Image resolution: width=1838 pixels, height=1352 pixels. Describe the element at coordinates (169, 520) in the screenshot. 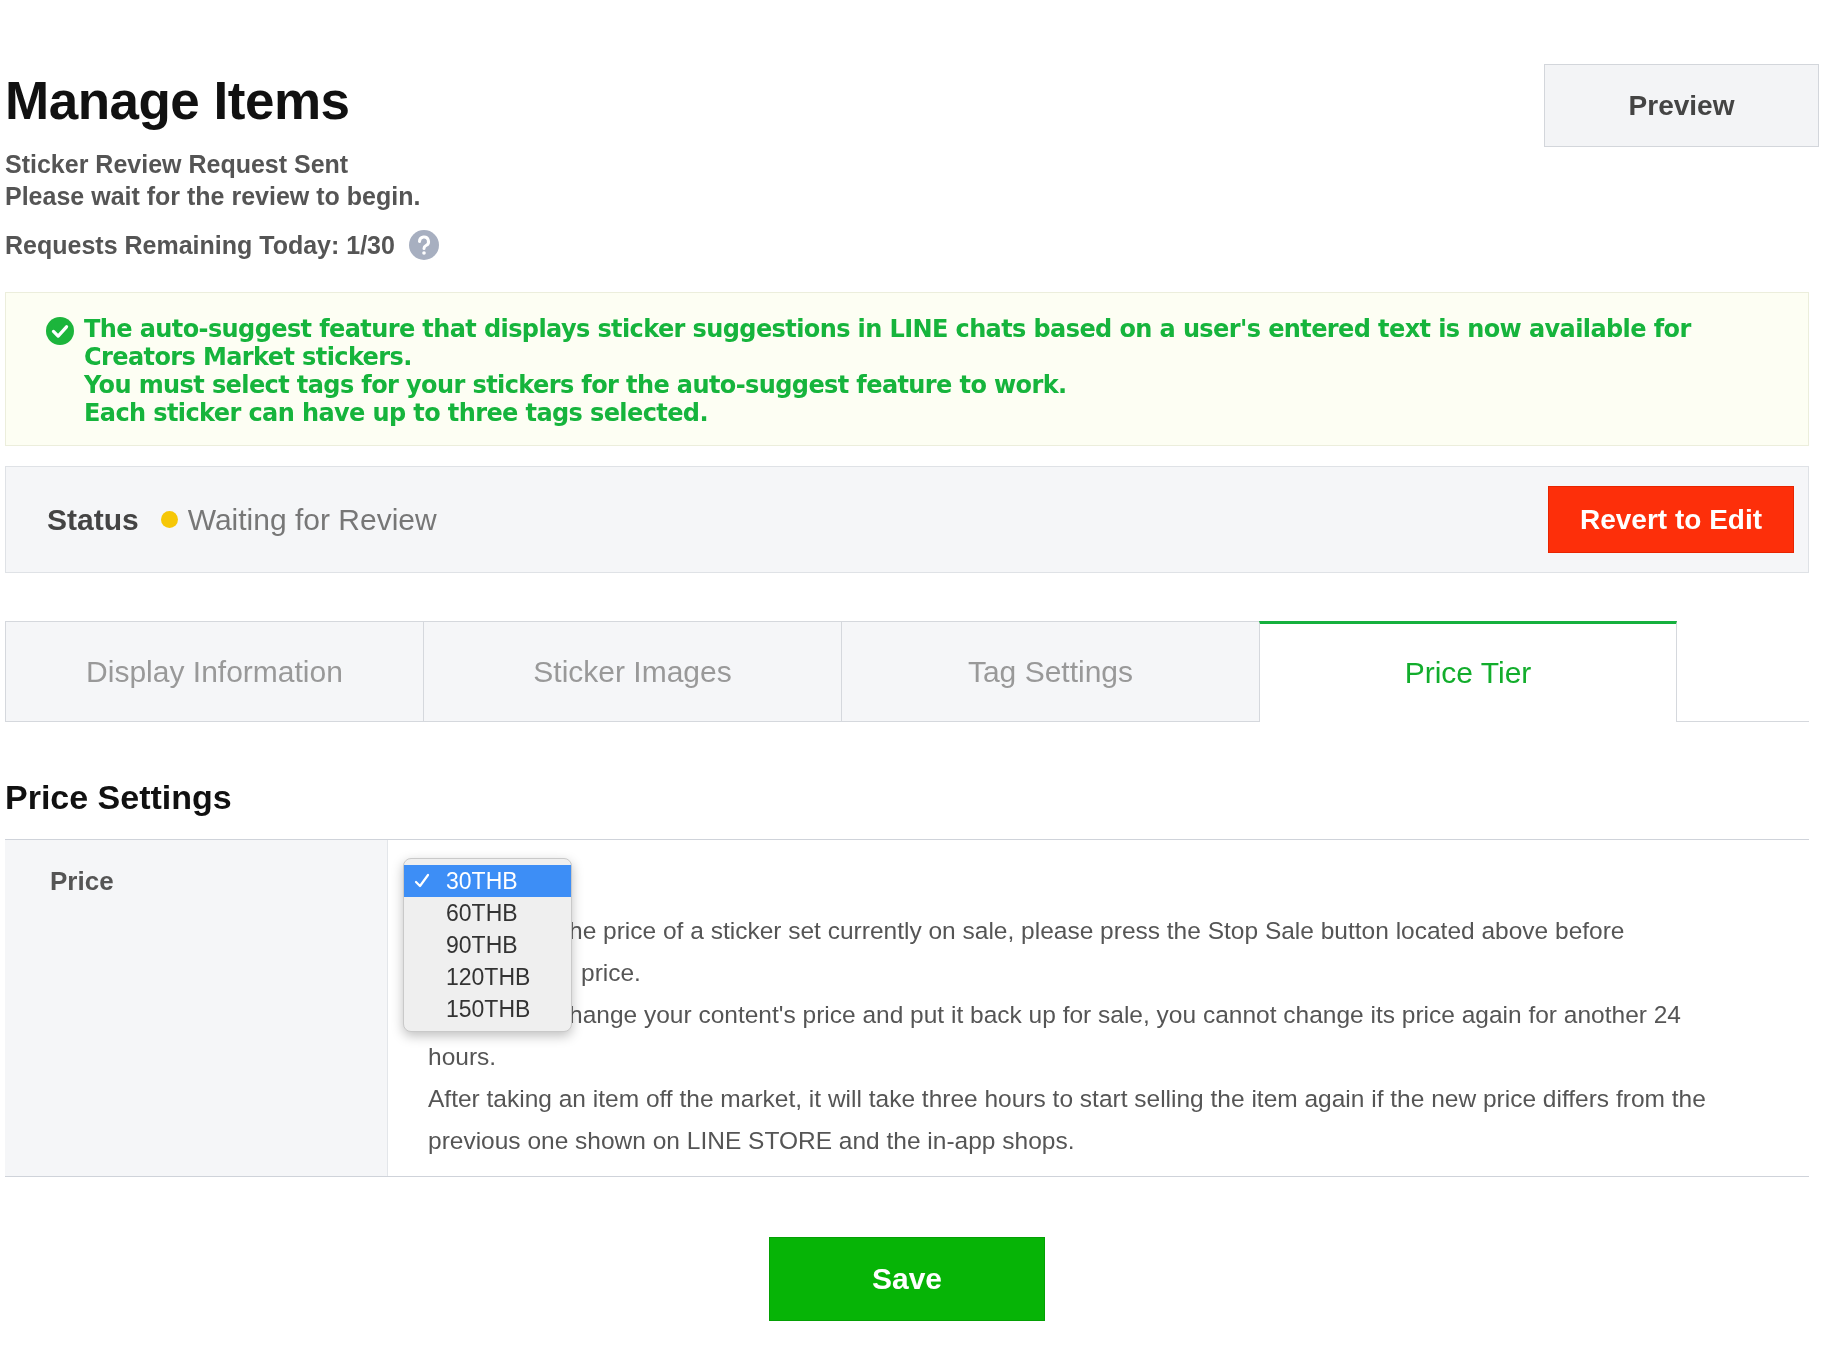

I see `status-dot` at that location.